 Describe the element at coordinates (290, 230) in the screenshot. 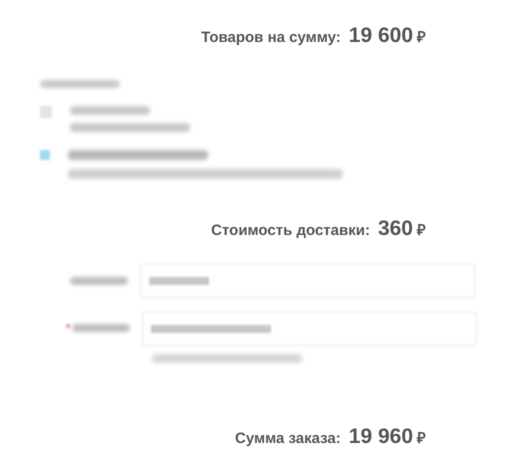

I see `total-label: Стоимость доставки:` at that location.